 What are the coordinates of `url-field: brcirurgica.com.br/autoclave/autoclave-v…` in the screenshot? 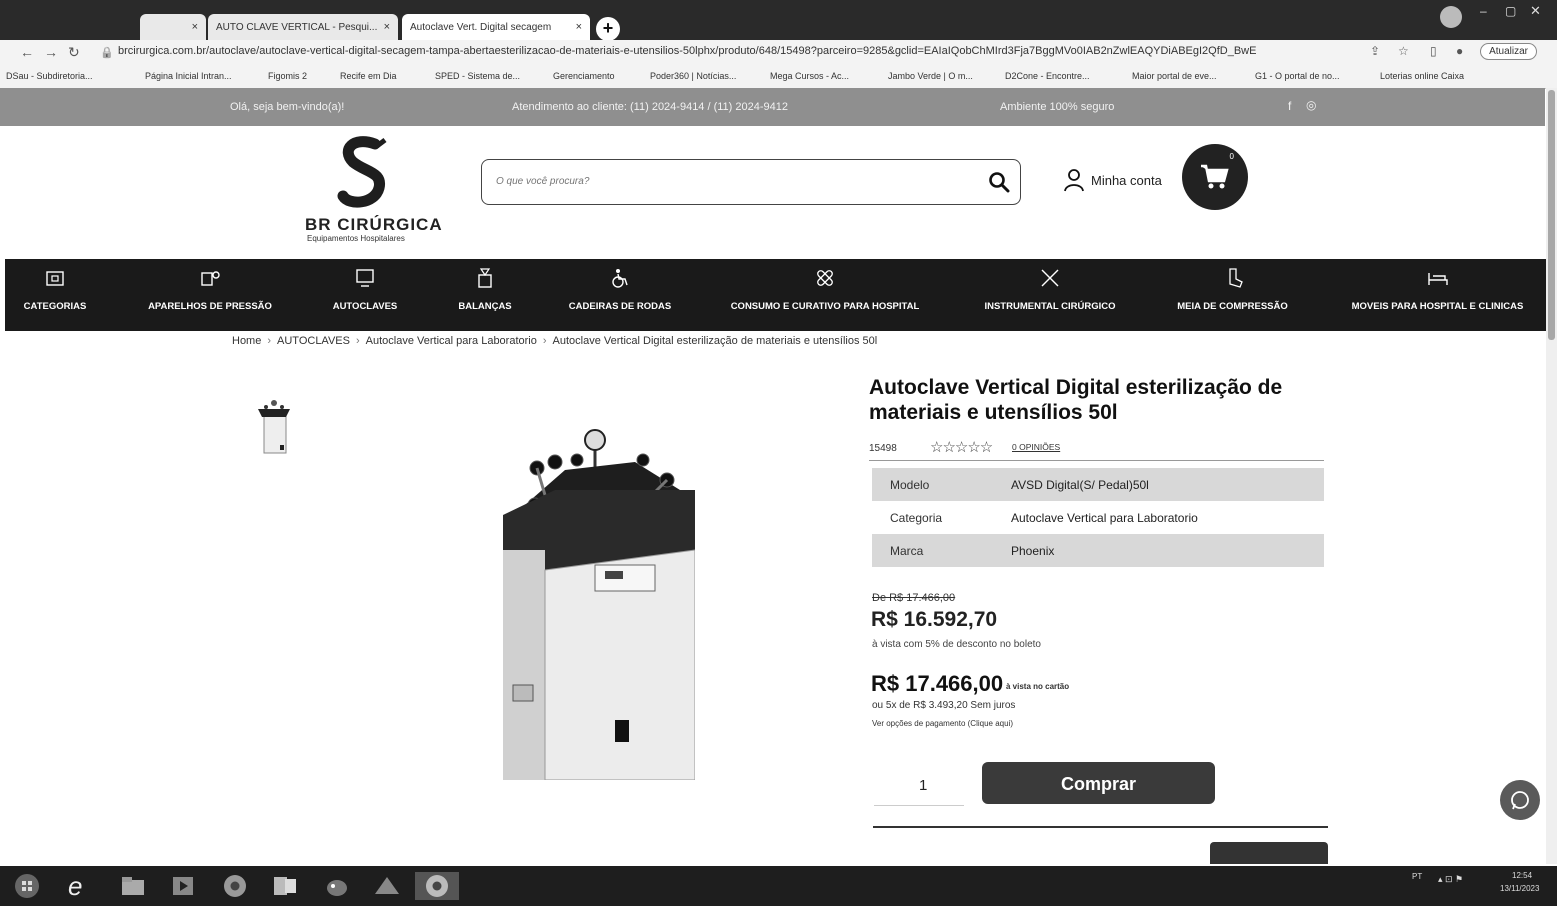 It's located at (708, 51).